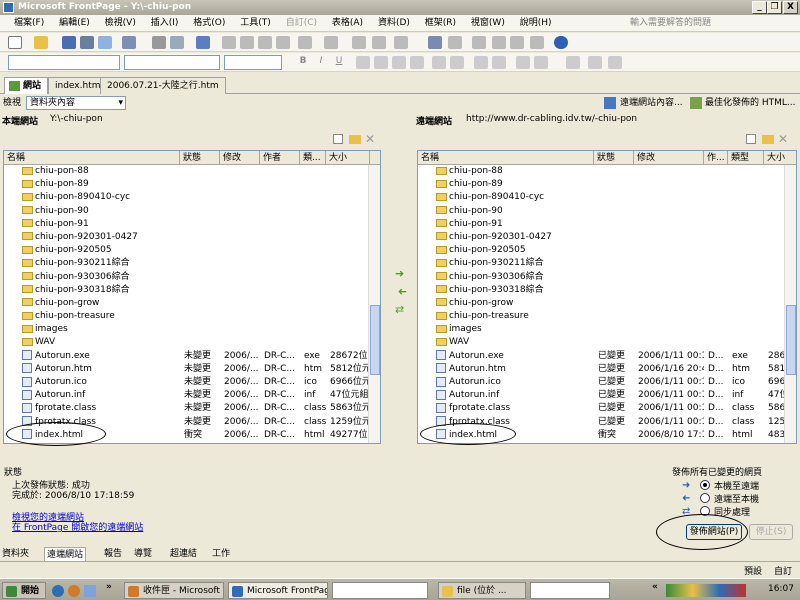 The height and width of the screenshot is (600, 800). I want to click on border-icon, so click(573, 62).